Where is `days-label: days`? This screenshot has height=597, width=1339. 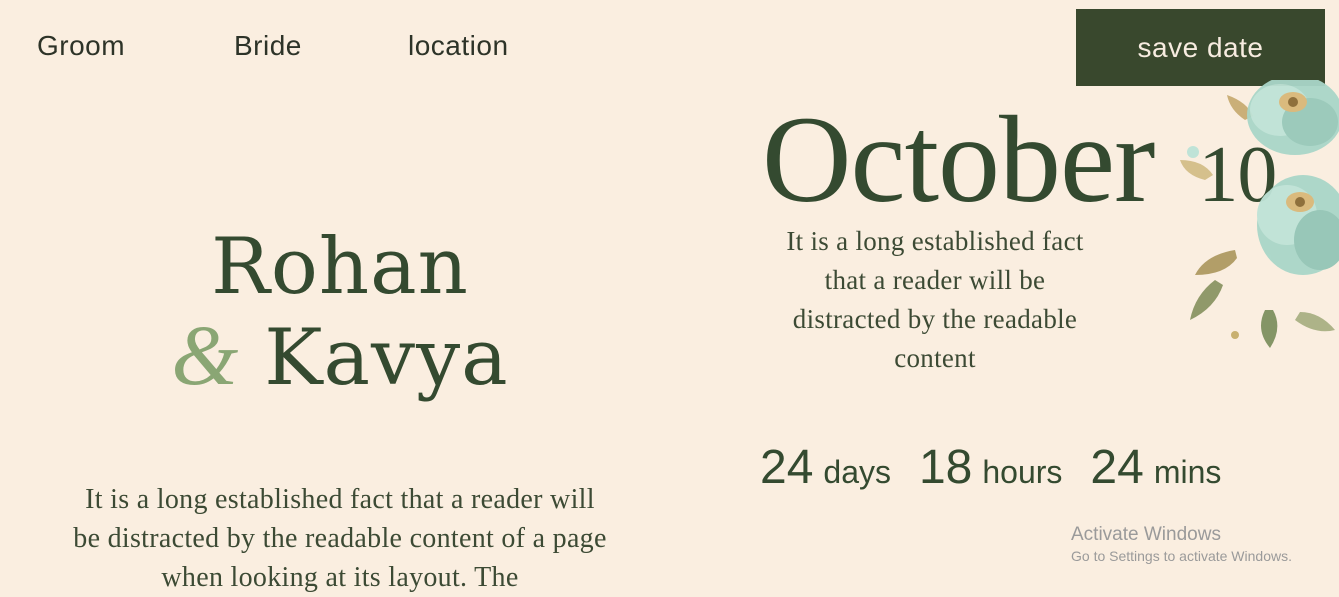 days-label: days is located at coordinates (857, 472).